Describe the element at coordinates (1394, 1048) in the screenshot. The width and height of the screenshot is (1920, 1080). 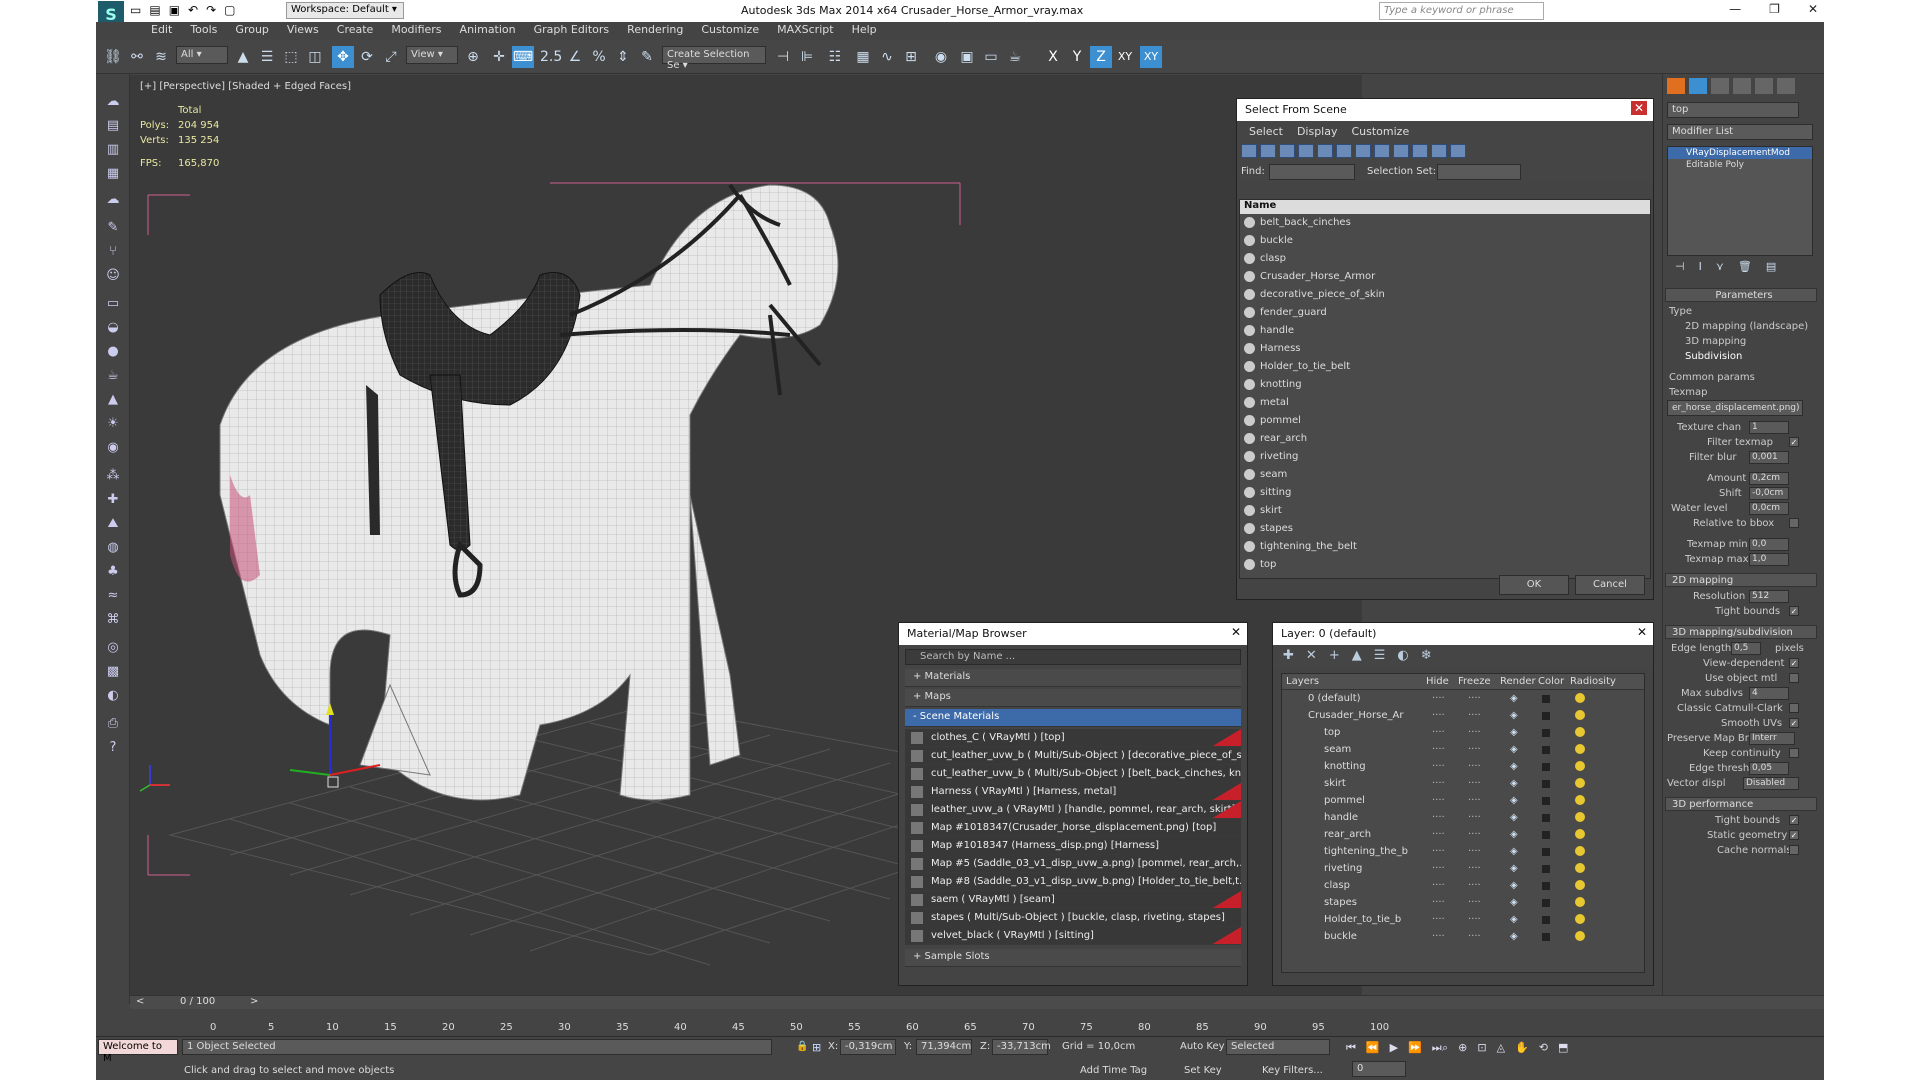
I see `play-icon: ▶` at that location.